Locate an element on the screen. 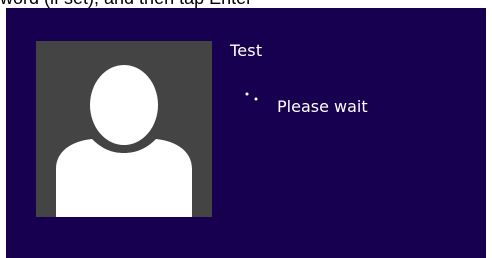  loading-dots-icon is located at coordinates (251, 96).